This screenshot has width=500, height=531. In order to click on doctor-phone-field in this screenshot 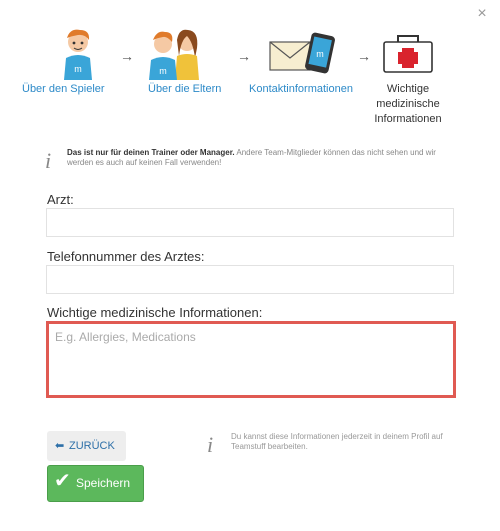, I will do `click(250, 279)`.